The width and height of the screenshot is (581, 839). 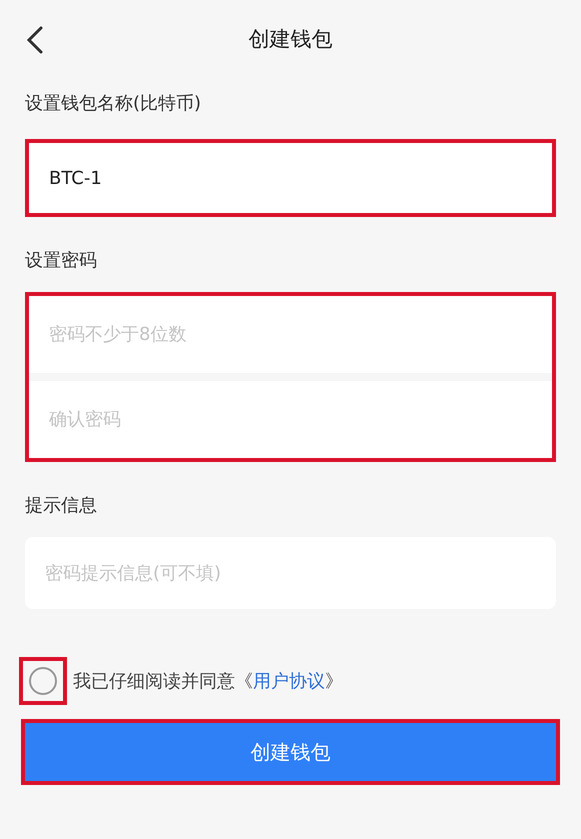 I want to click on back-icon, so click(x=35, y=40).